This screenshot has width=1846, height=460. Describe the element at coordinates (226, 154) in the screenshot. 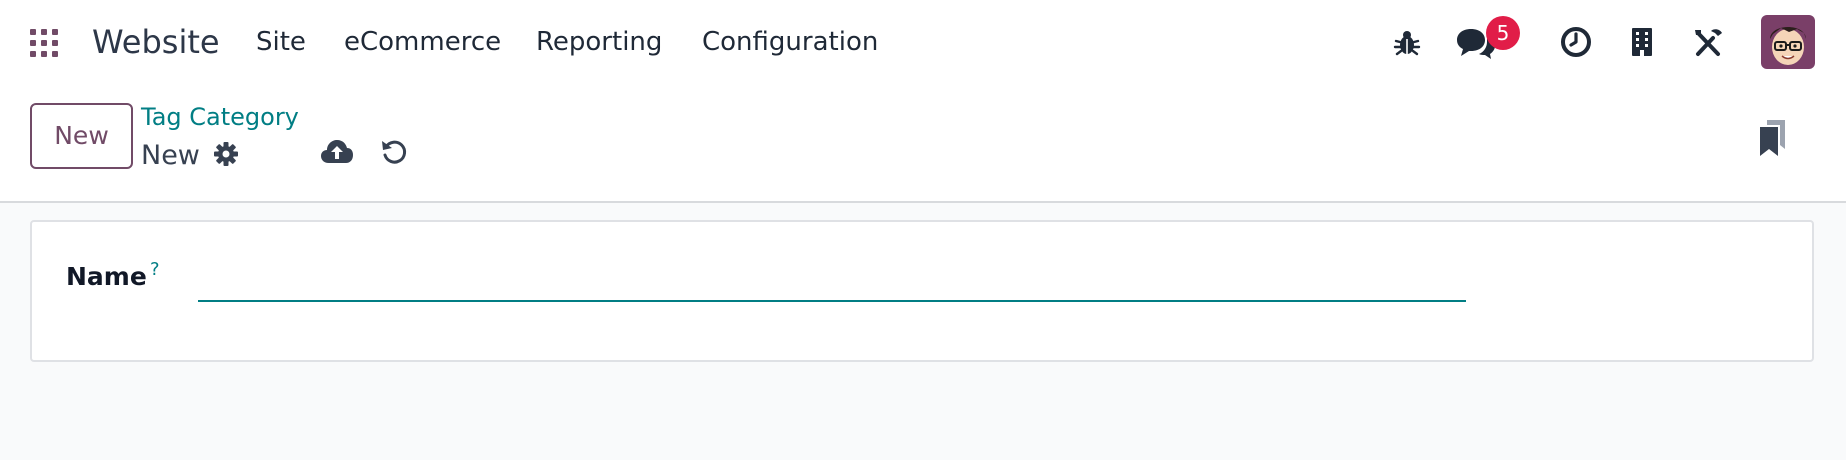

I see `gear-icon` at that location.